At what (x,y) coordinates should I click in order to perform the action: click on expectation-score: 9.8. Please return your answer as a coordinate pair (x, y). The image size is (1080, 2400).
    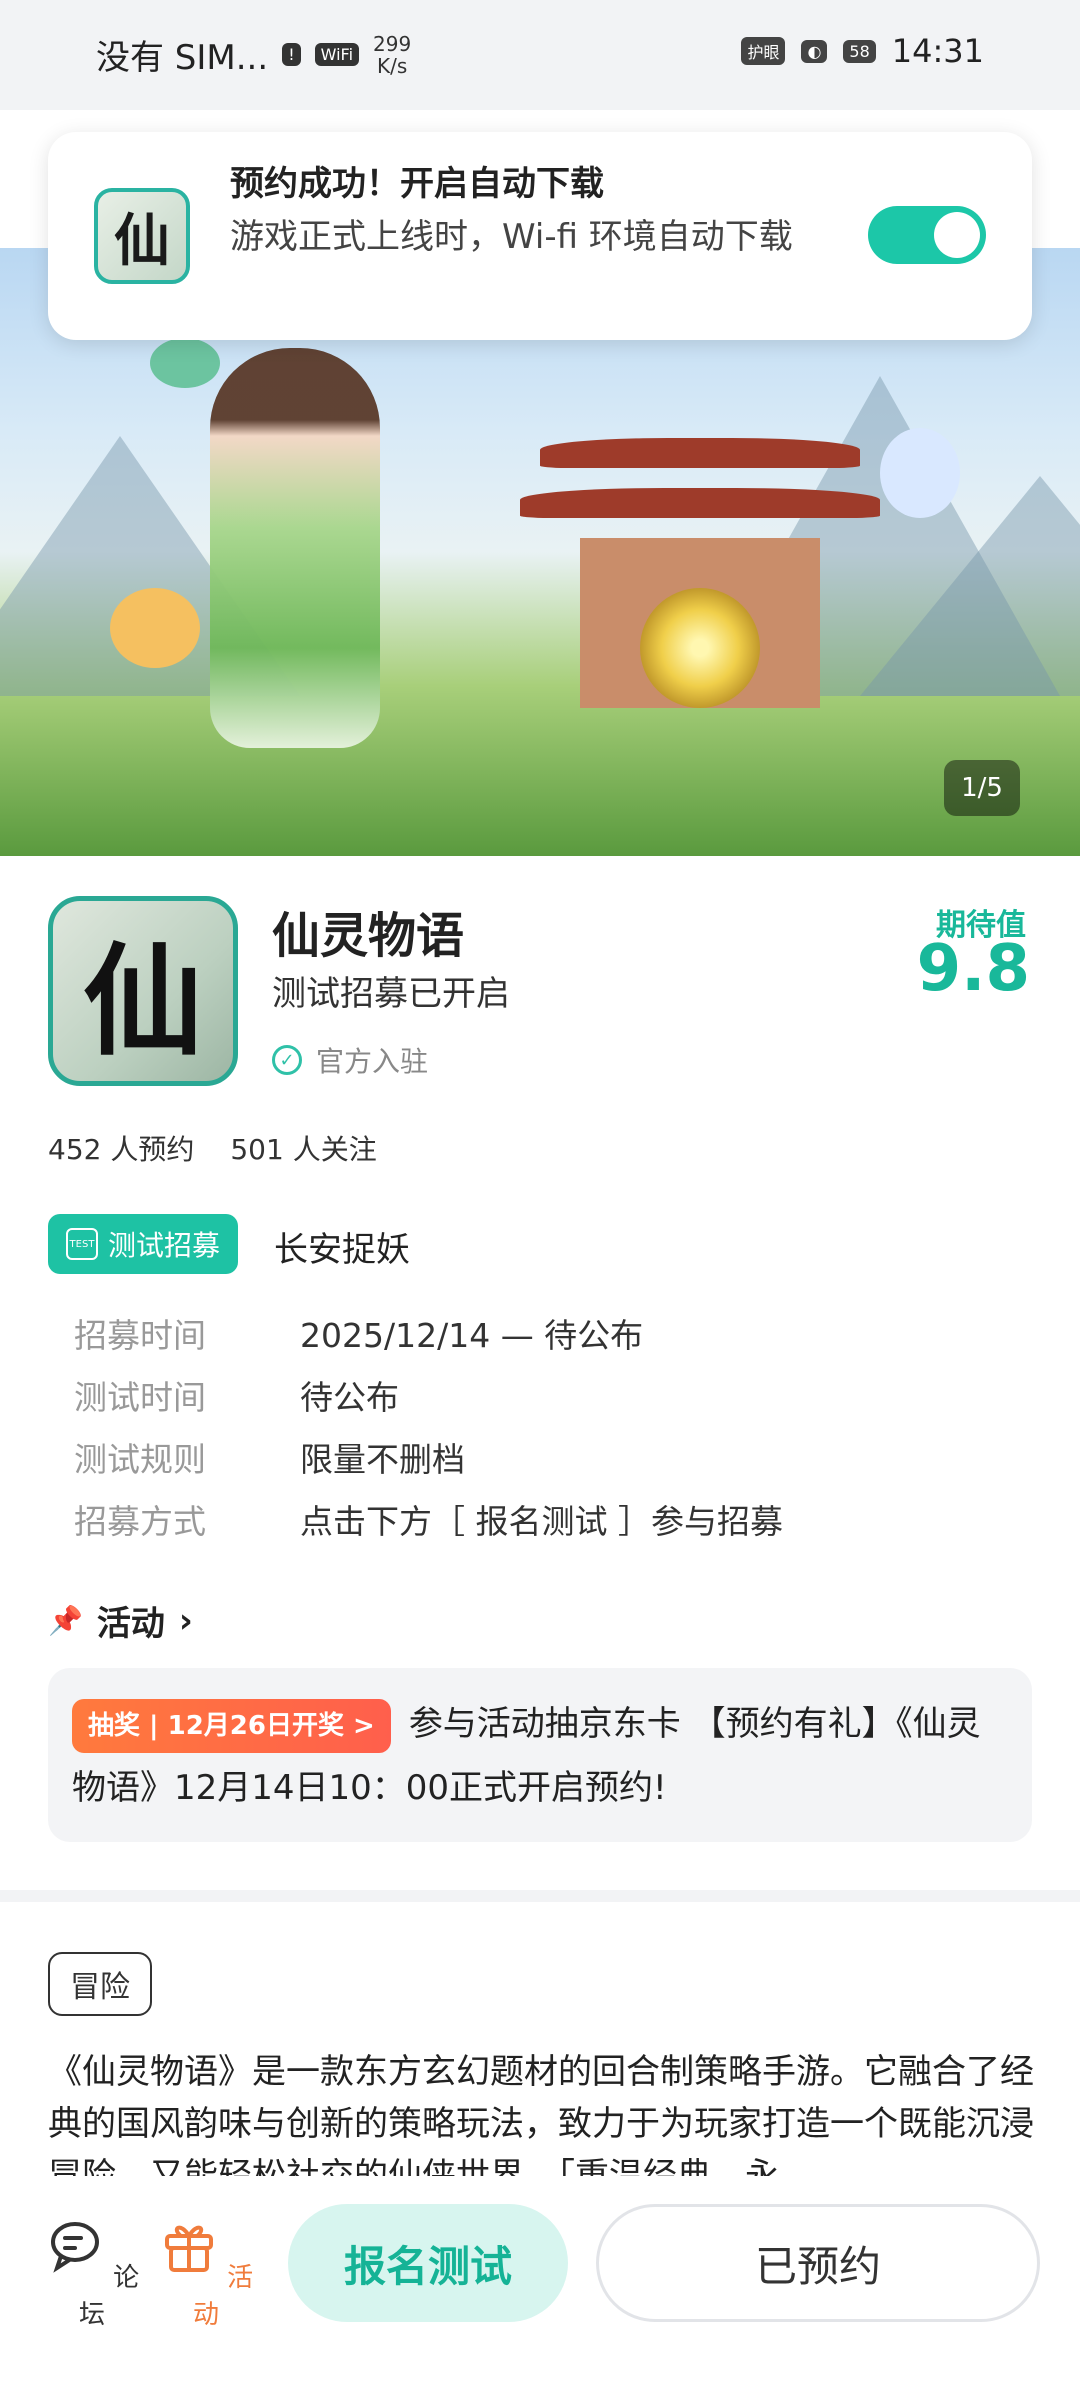
    Looking at the image, I should click on (973, 969).